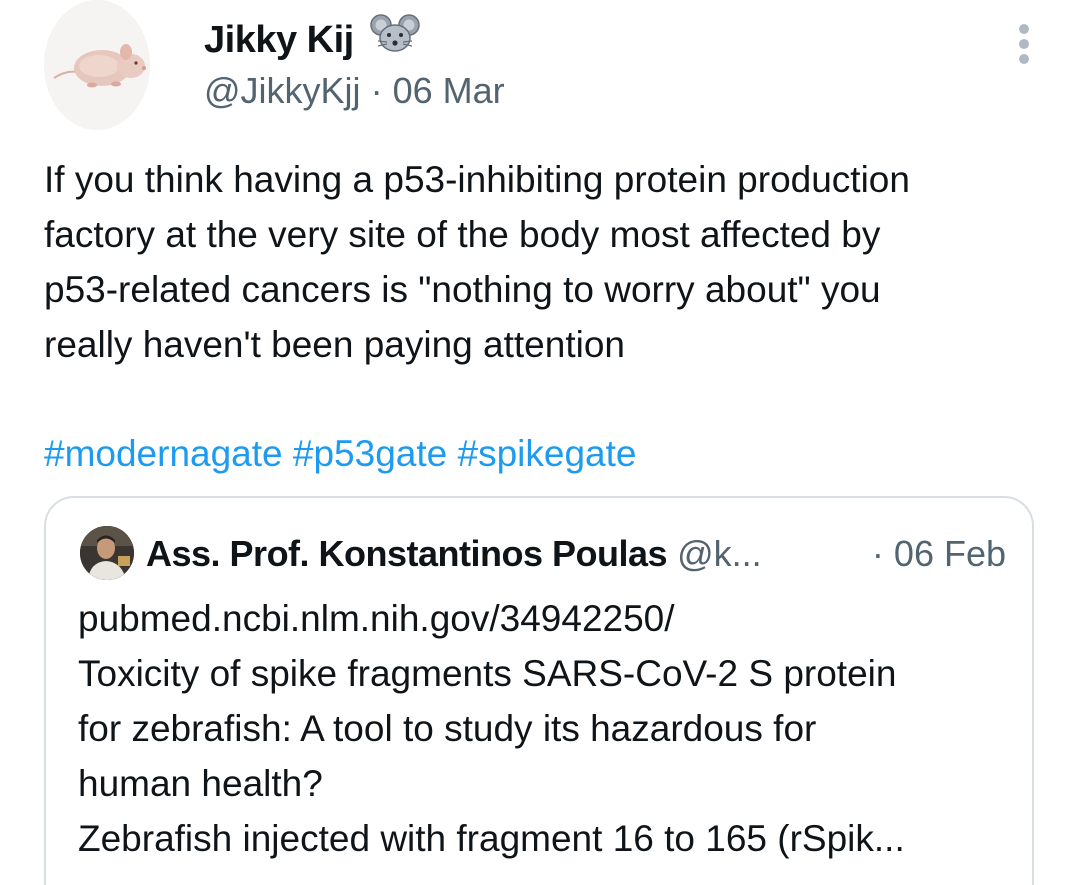 Image resolution: width=1080 pixels, height=885 pixels. What do you see at coordinates (97, 65) in the screenshot?
I see `avatar` at bounding box center [97, 65].